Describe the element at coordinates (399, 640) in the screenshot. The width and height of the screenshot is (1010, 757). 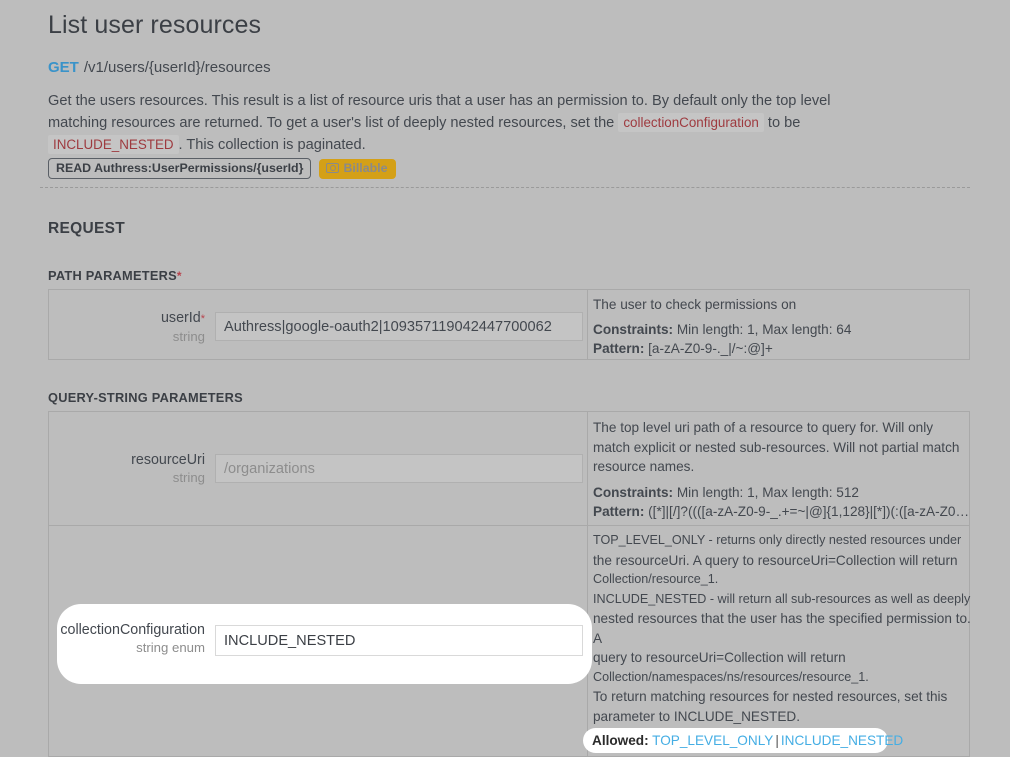
I see `collectionconfiguration-input` at that location.